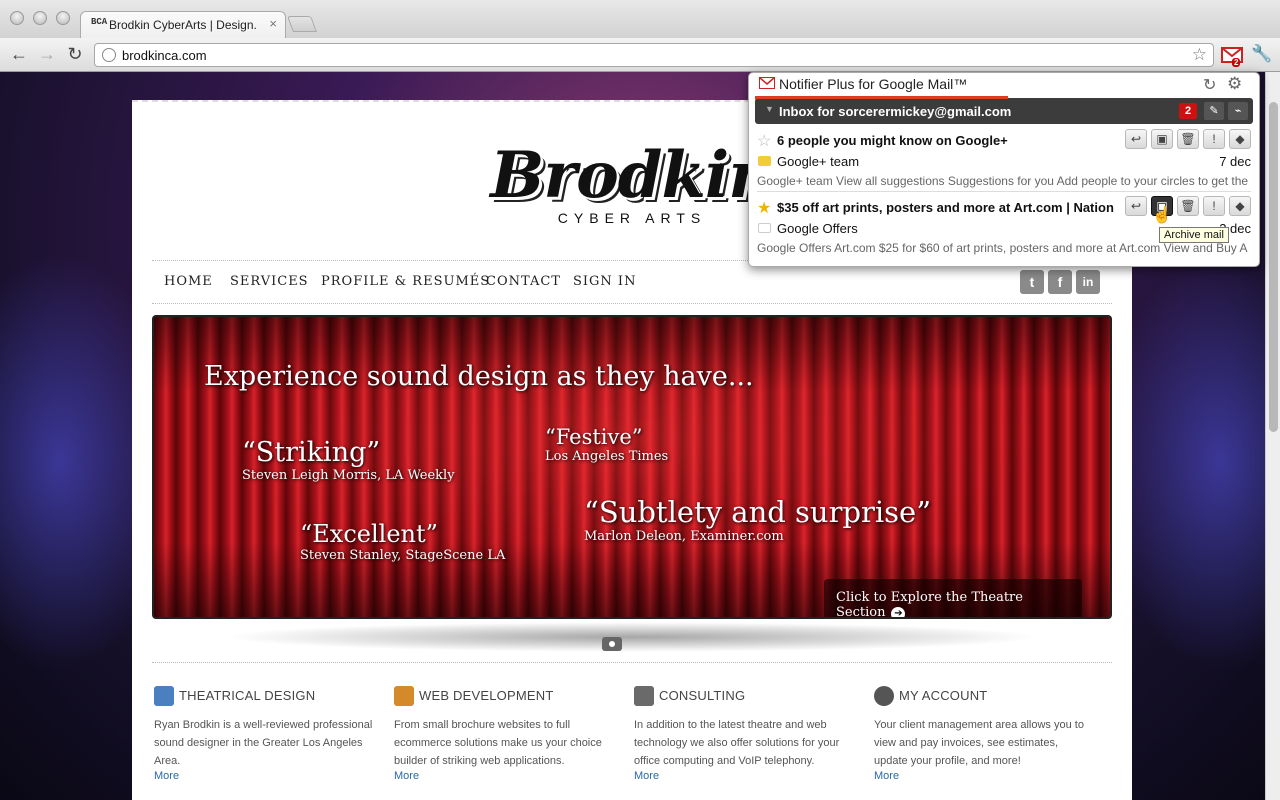  Describe the element at coordinates (99, 22) in the screenshot. I see `favicon-icon: BCA` at that location.